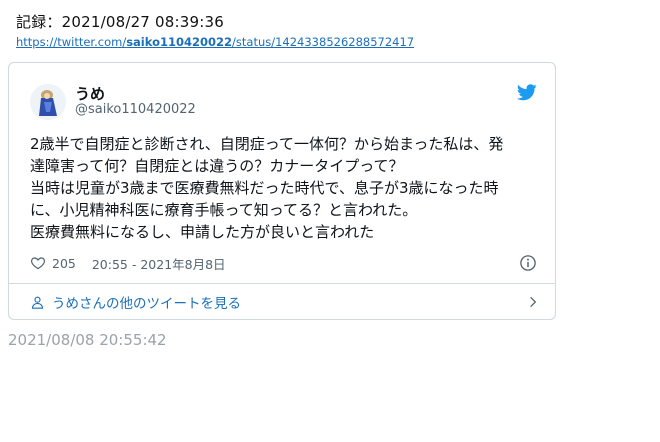 The height and width of the screenshot is (442, 660). What do you see at coordinates (282, 283) in the screenshot?
I see `card-divider` at bounding box center [282, 283].